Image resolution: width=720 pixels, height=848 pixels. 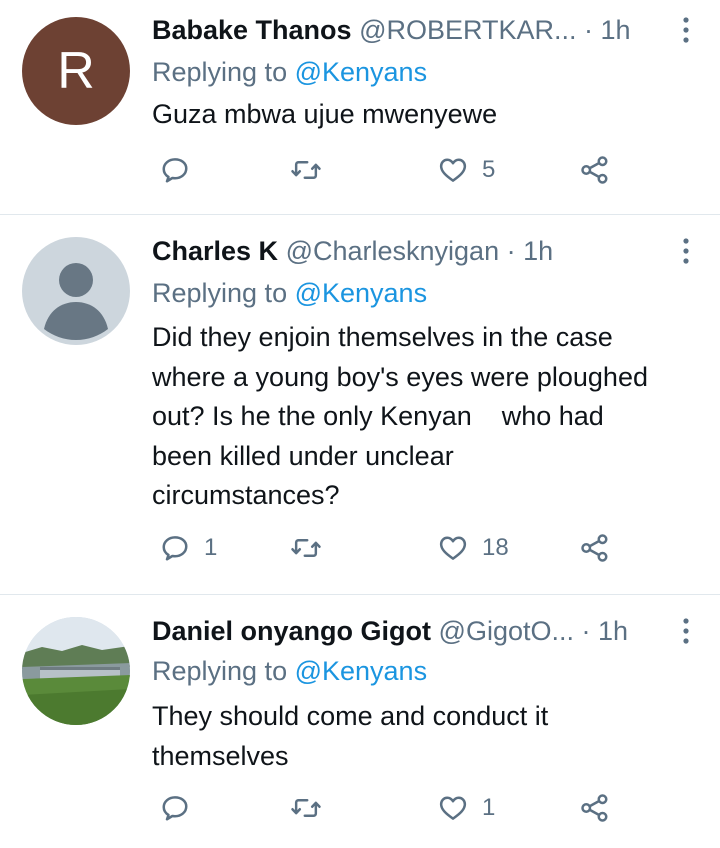 What do you see at coordinates (489, 807) in the screenshot?
I see `like-count: 1` at bounding box center [489, 807].